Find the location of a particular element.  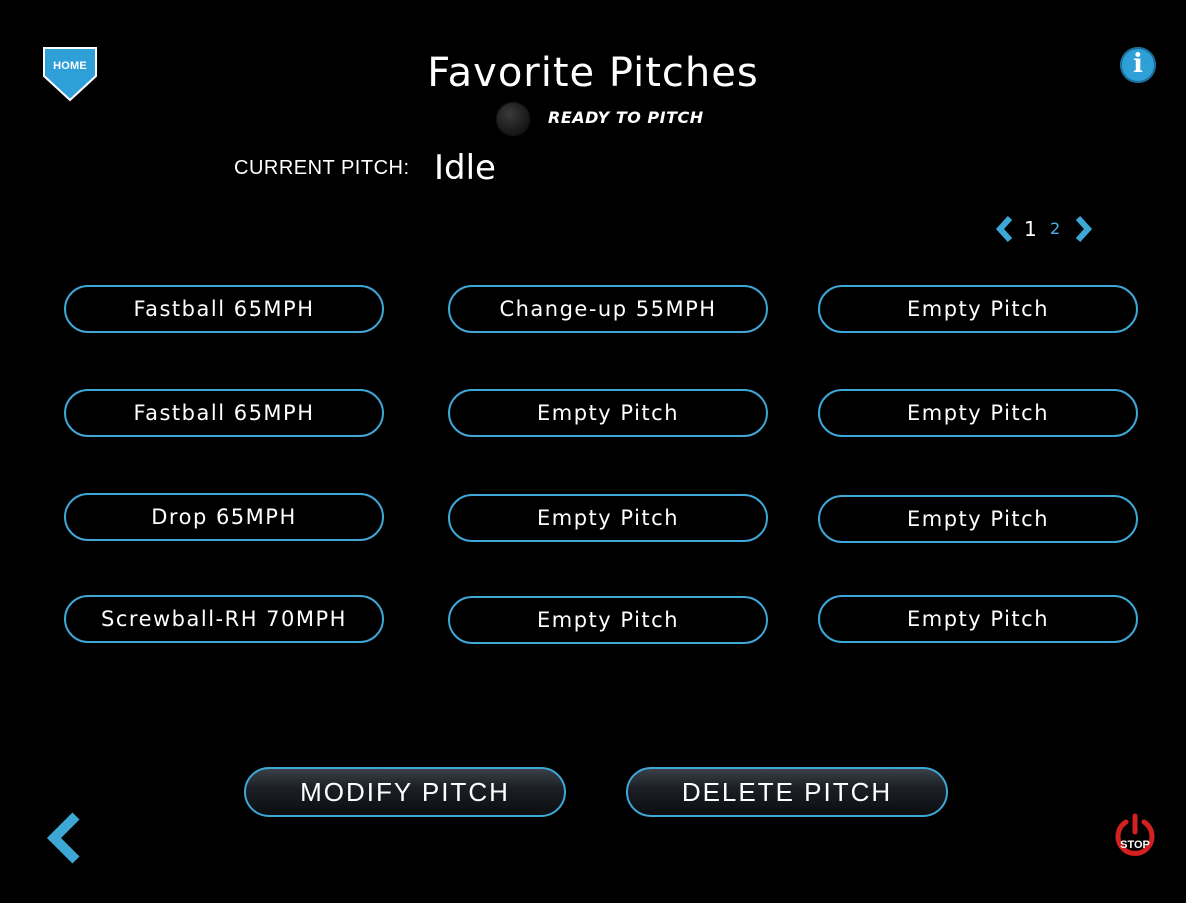

pitch-button: Screwball-RH 70MPH is located at coordinates (224, 619).